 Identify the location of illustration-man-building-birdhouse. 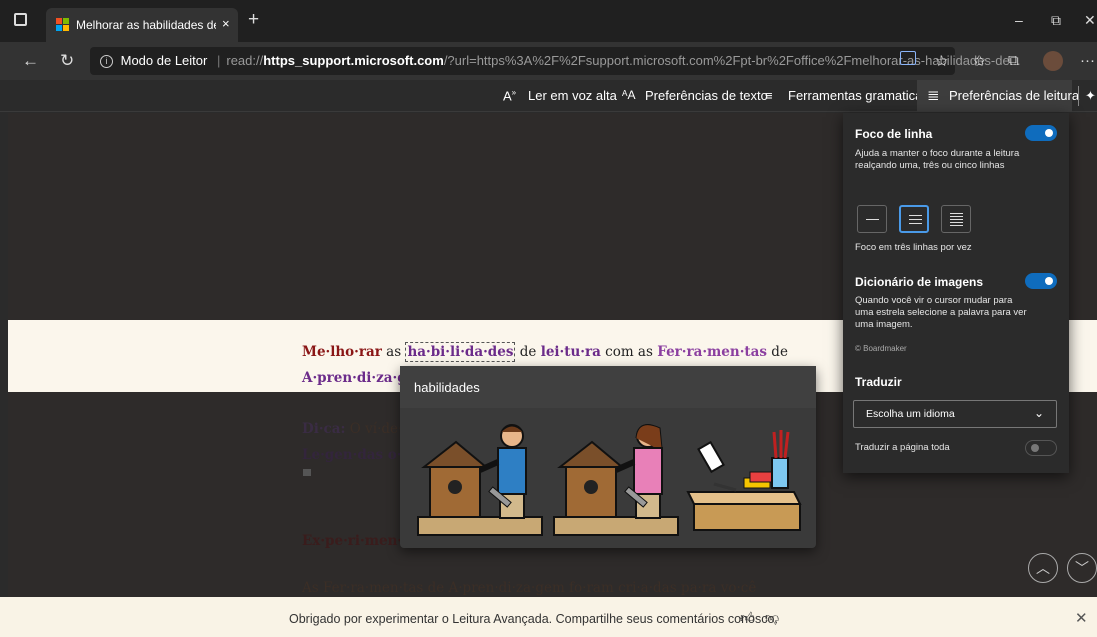
(480, 480).